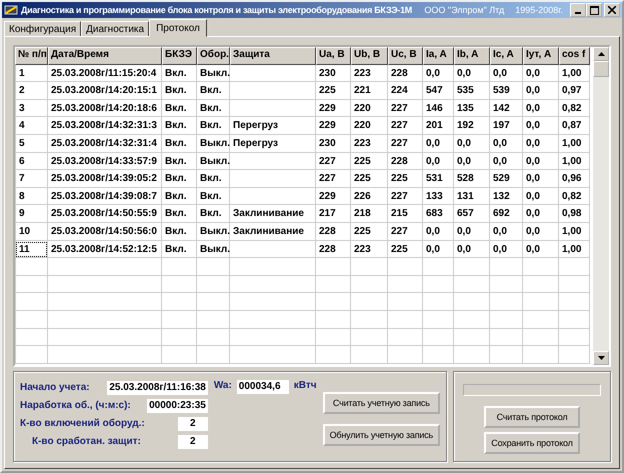 The height and width of the screenshot is (473, 624). Describe the element at coordinates (574, 197) in the screenshot. I see `table-cell: 0,82` at that location.